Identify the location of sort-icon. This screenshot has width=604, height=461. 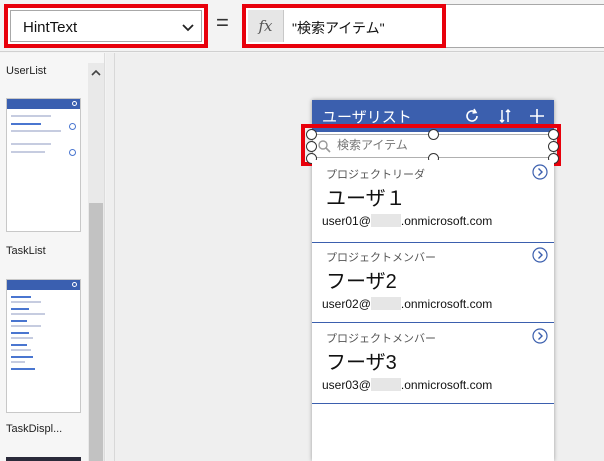
(505, 116).